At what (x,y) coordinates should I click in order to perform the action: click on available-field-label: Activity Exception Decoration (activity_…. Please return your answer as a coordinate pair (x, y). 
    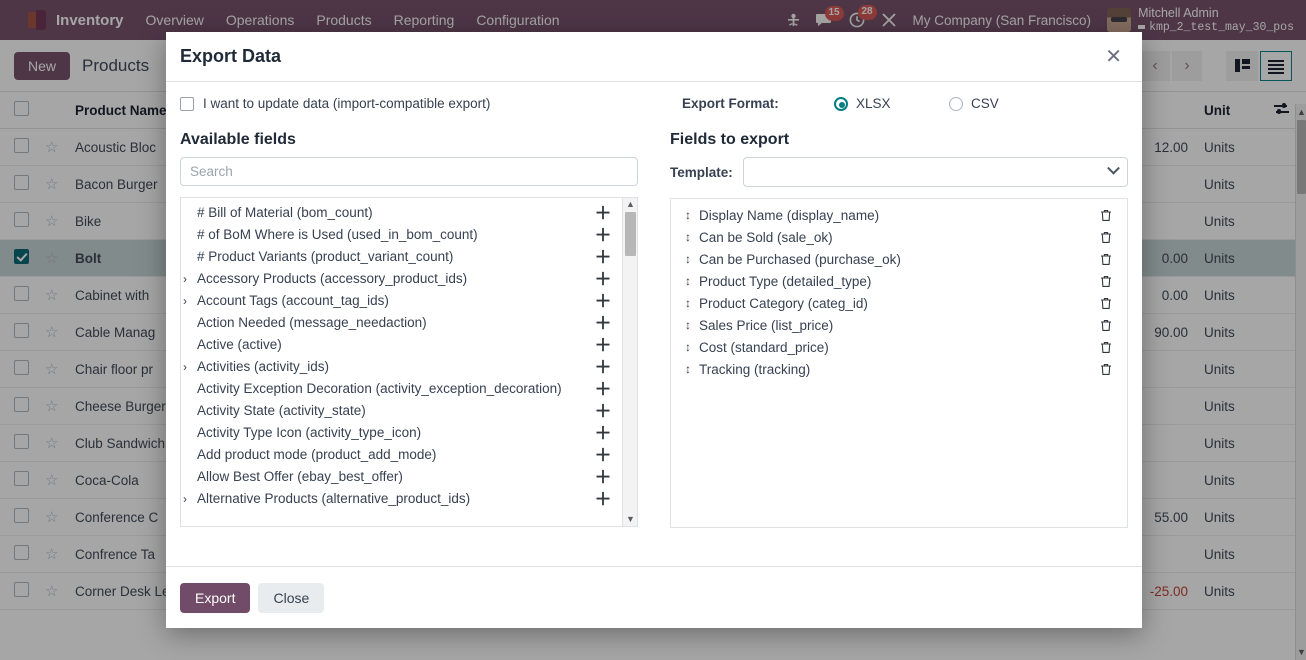
    Looking at the image, I should click on (379, 389).